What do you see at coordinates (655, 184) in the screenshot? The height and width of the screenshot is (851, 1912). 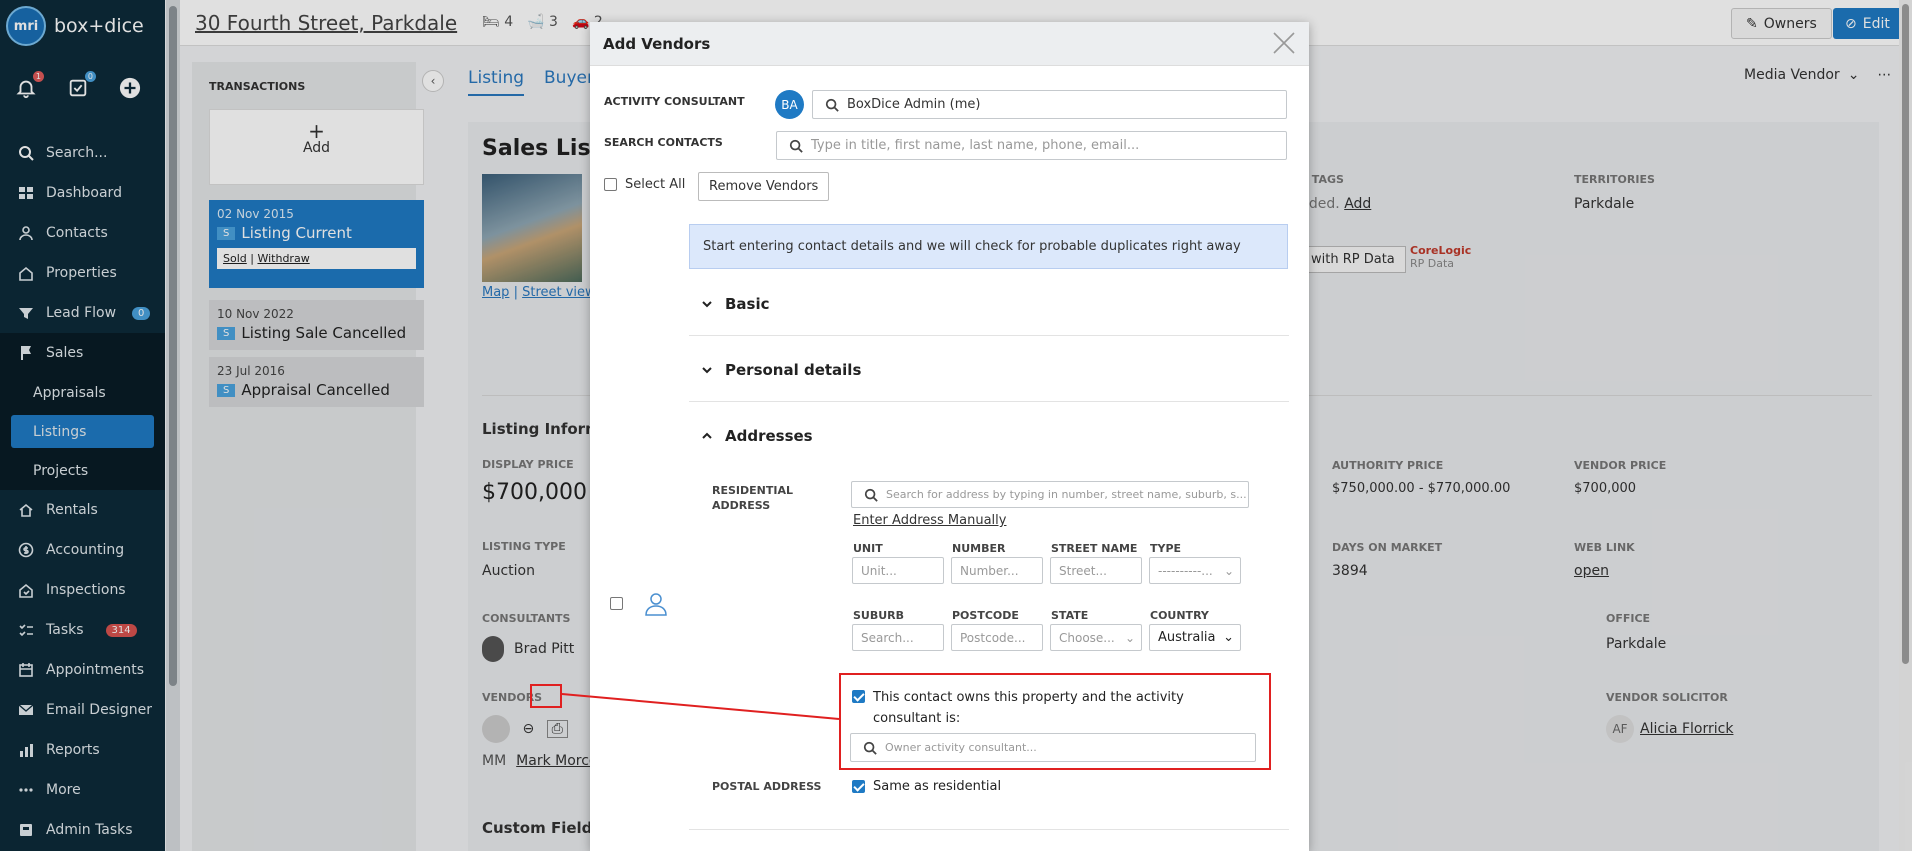 I see `select-all-label: Select All` at bounding box center [655, 184].